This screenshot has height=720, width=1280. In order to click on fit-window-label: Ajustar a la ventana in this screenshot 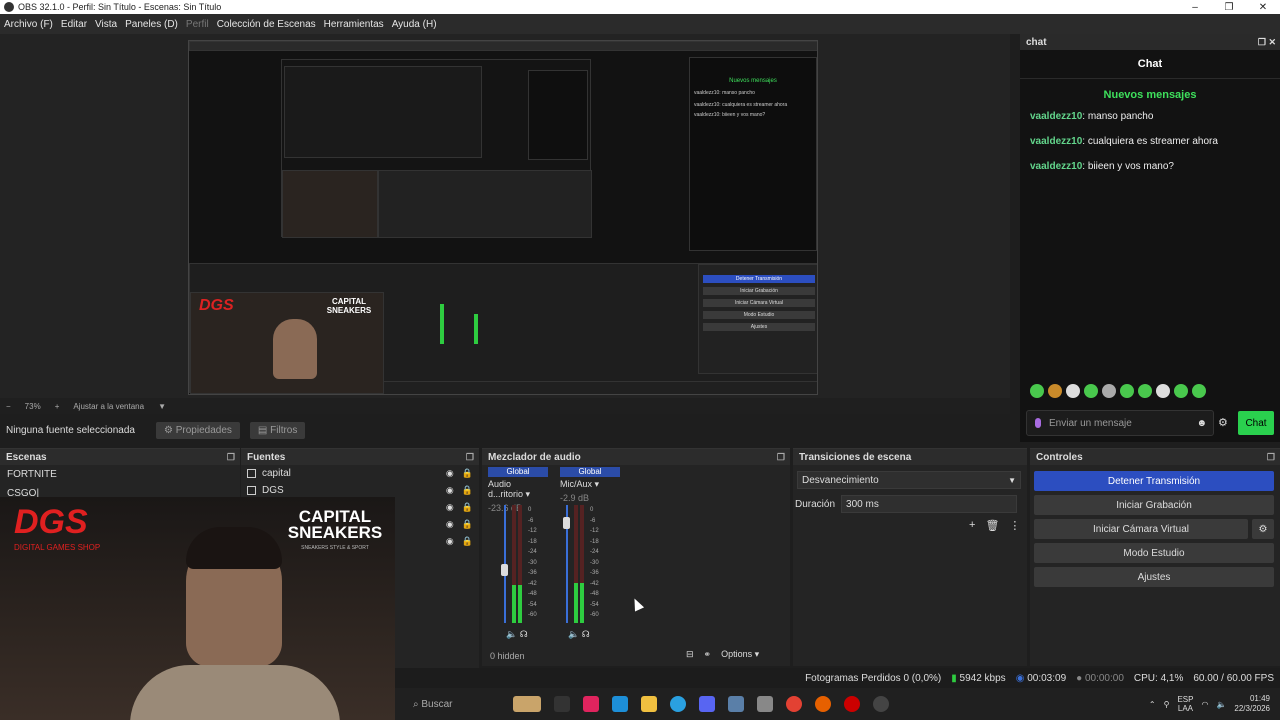, I will do `click(108, 406)`.